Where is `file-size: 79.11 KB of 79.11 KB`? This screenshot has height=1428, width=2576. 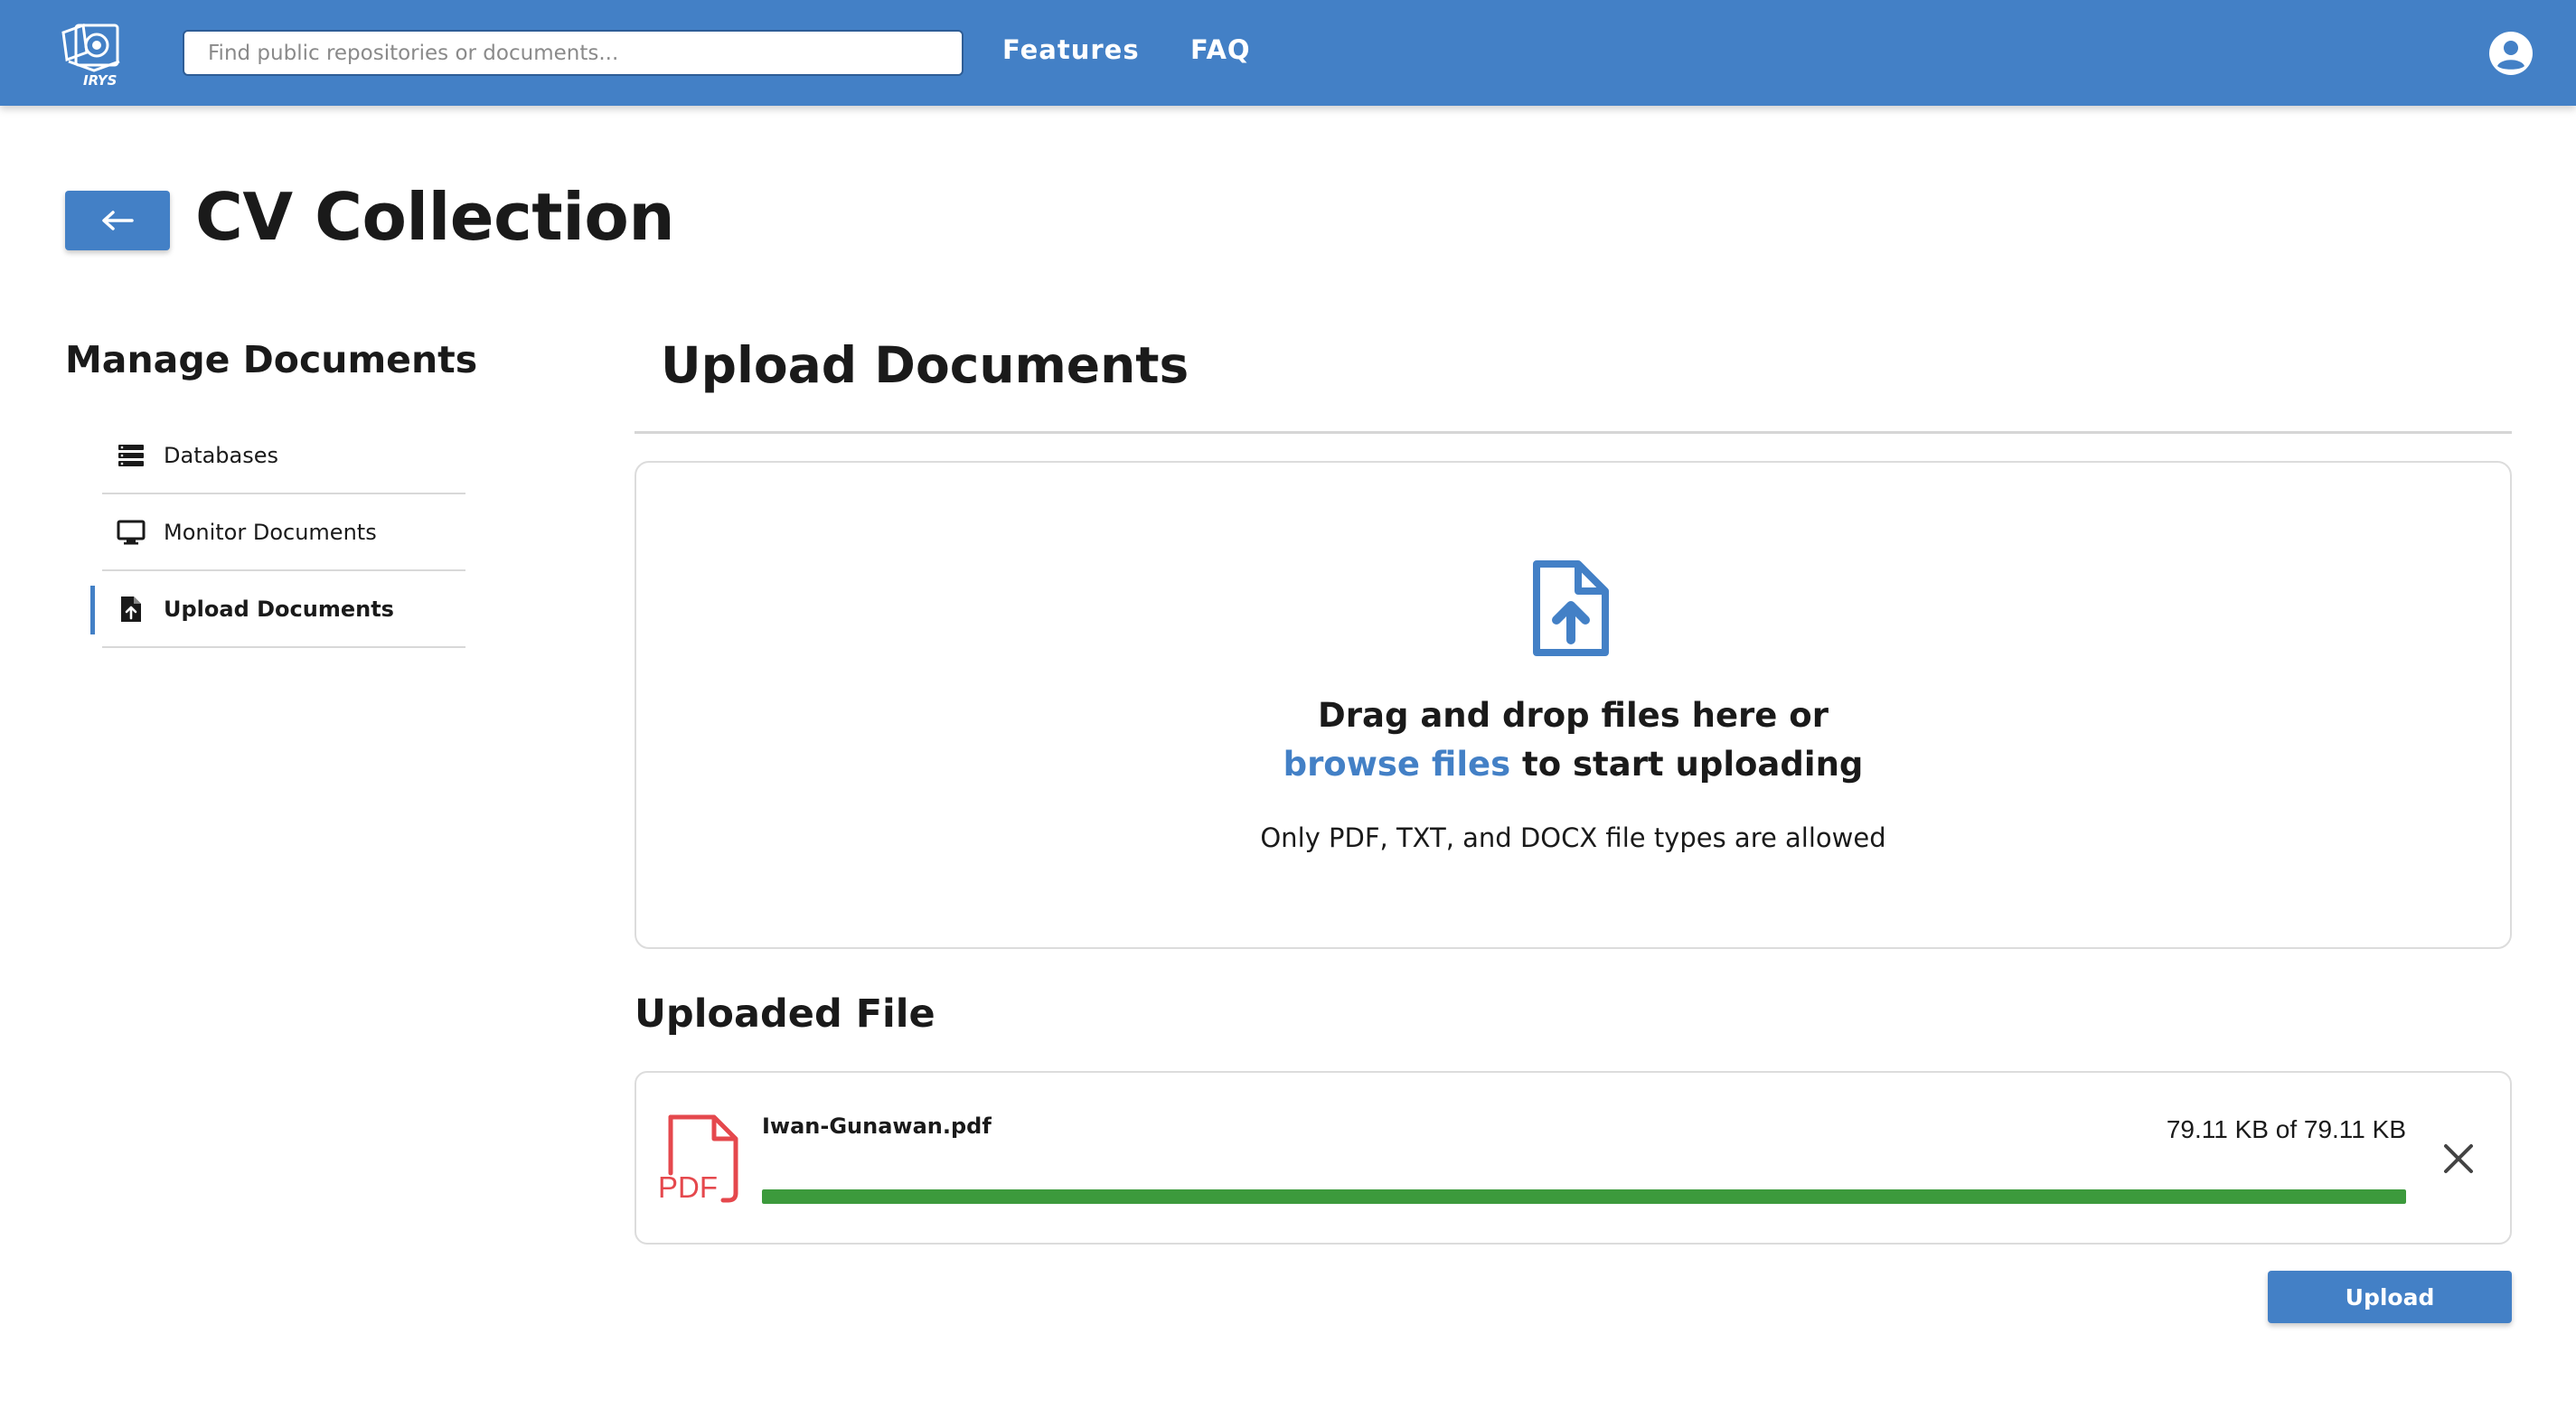
file-size: 79.11 KB of 79.11 KB is located at coordinates (2286, 1129).